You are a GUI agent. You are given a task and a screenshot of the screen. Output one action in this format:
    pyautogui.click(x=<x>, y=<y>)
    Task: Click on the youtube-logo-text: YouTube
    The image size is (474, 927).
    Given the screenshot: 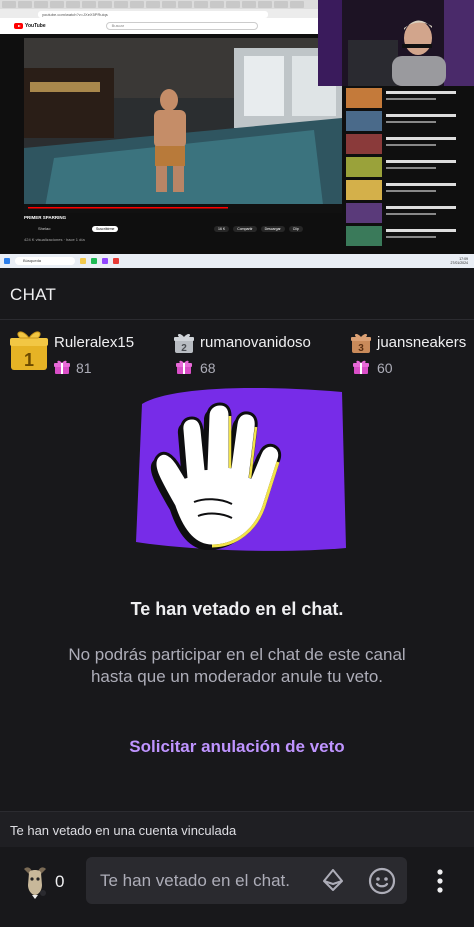 What is the action you would take?
    pyautogui.click(x=35, y=26)
    